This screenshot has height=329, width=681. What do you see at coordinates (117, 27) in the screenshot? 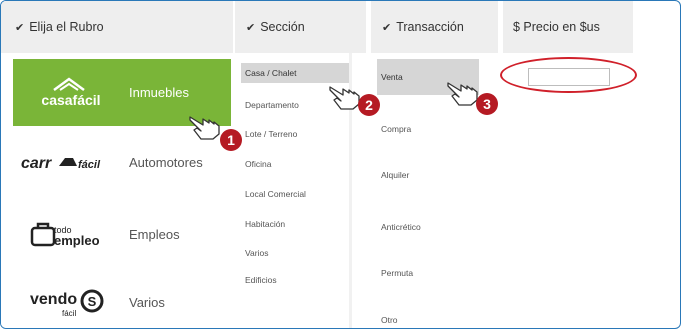
I see `rubro-header: ✔ Elija el Rubro` at bounding box center [117, 27].